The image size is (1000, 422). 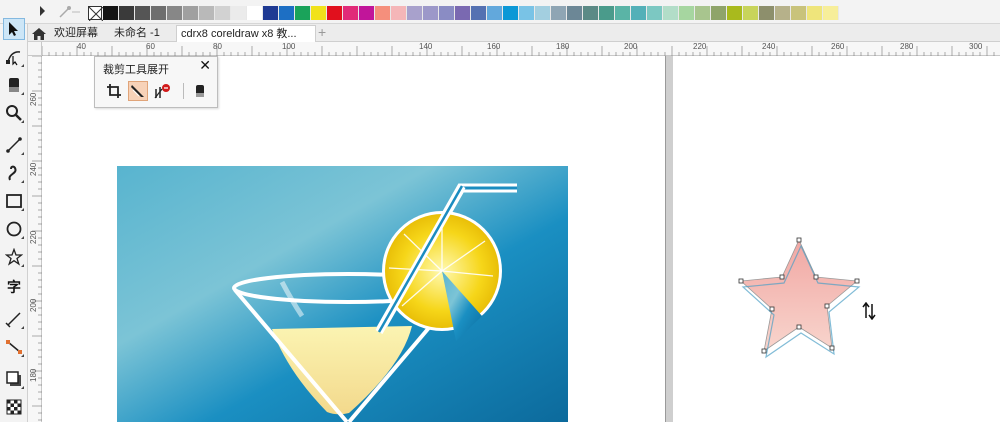 I want to click on page-border, so click(x=669, y=239).